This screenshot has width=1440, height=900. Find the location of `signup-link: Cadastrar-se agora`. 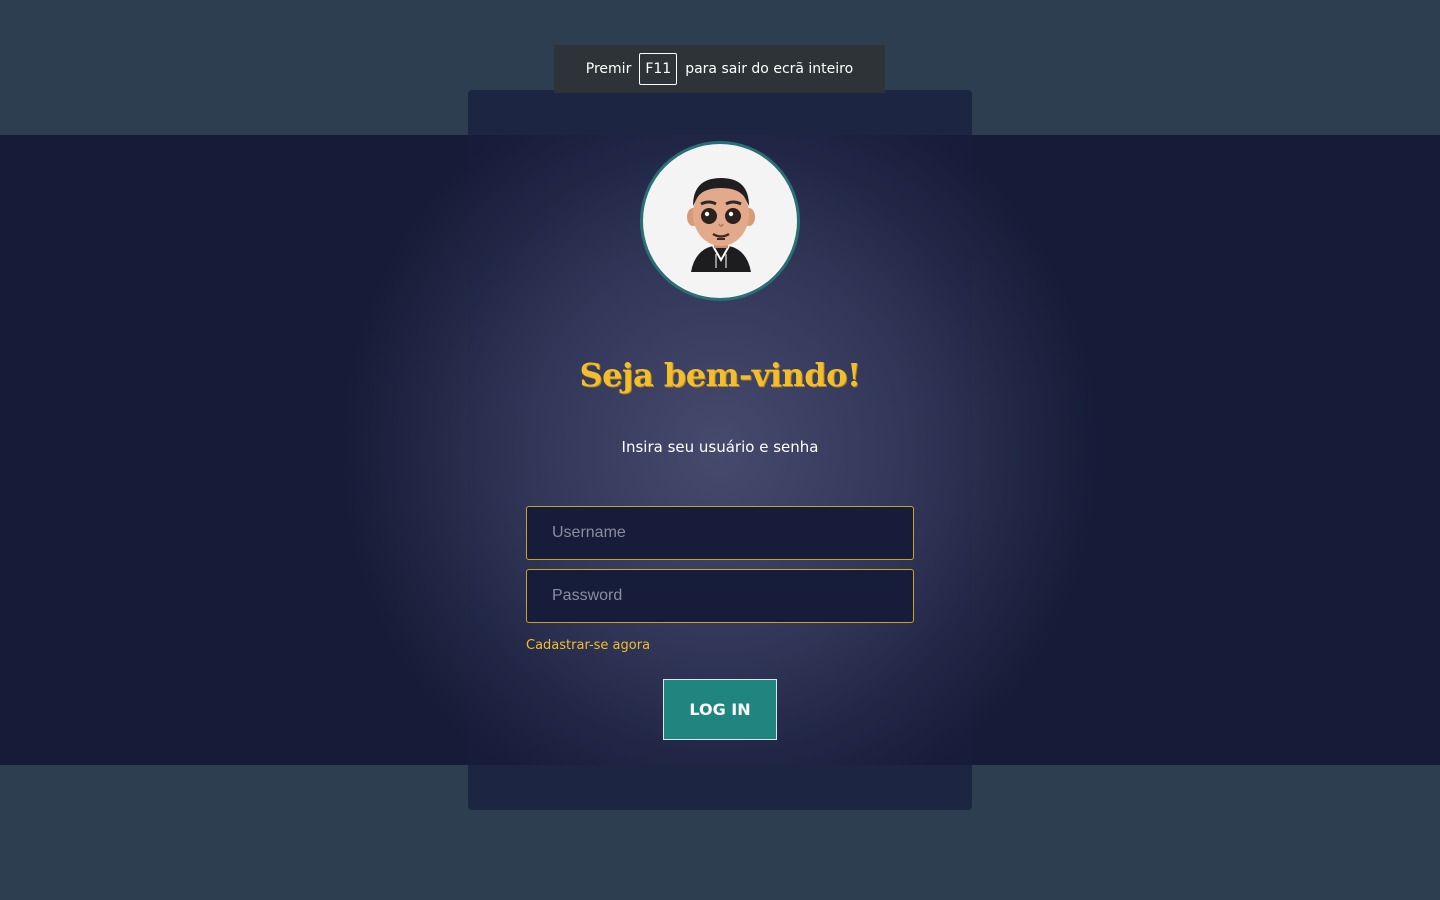

signup-link: Cadastrar-se agora is located at coordinates (588, 645).